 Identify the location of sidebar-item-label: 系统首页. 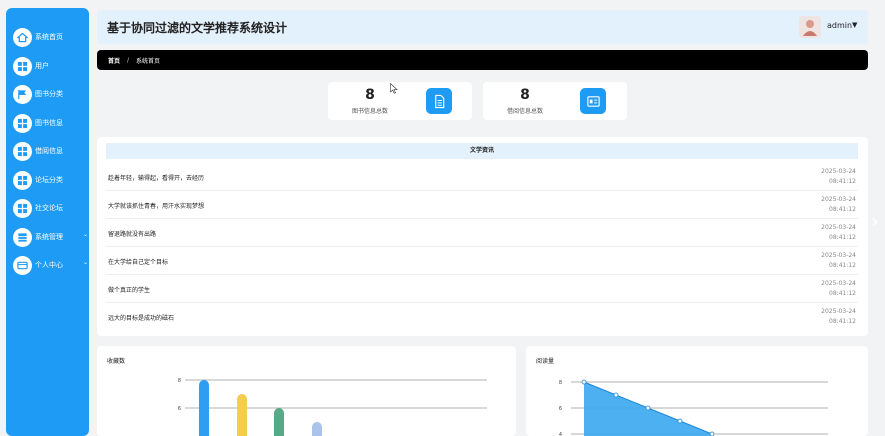
(49, 37).